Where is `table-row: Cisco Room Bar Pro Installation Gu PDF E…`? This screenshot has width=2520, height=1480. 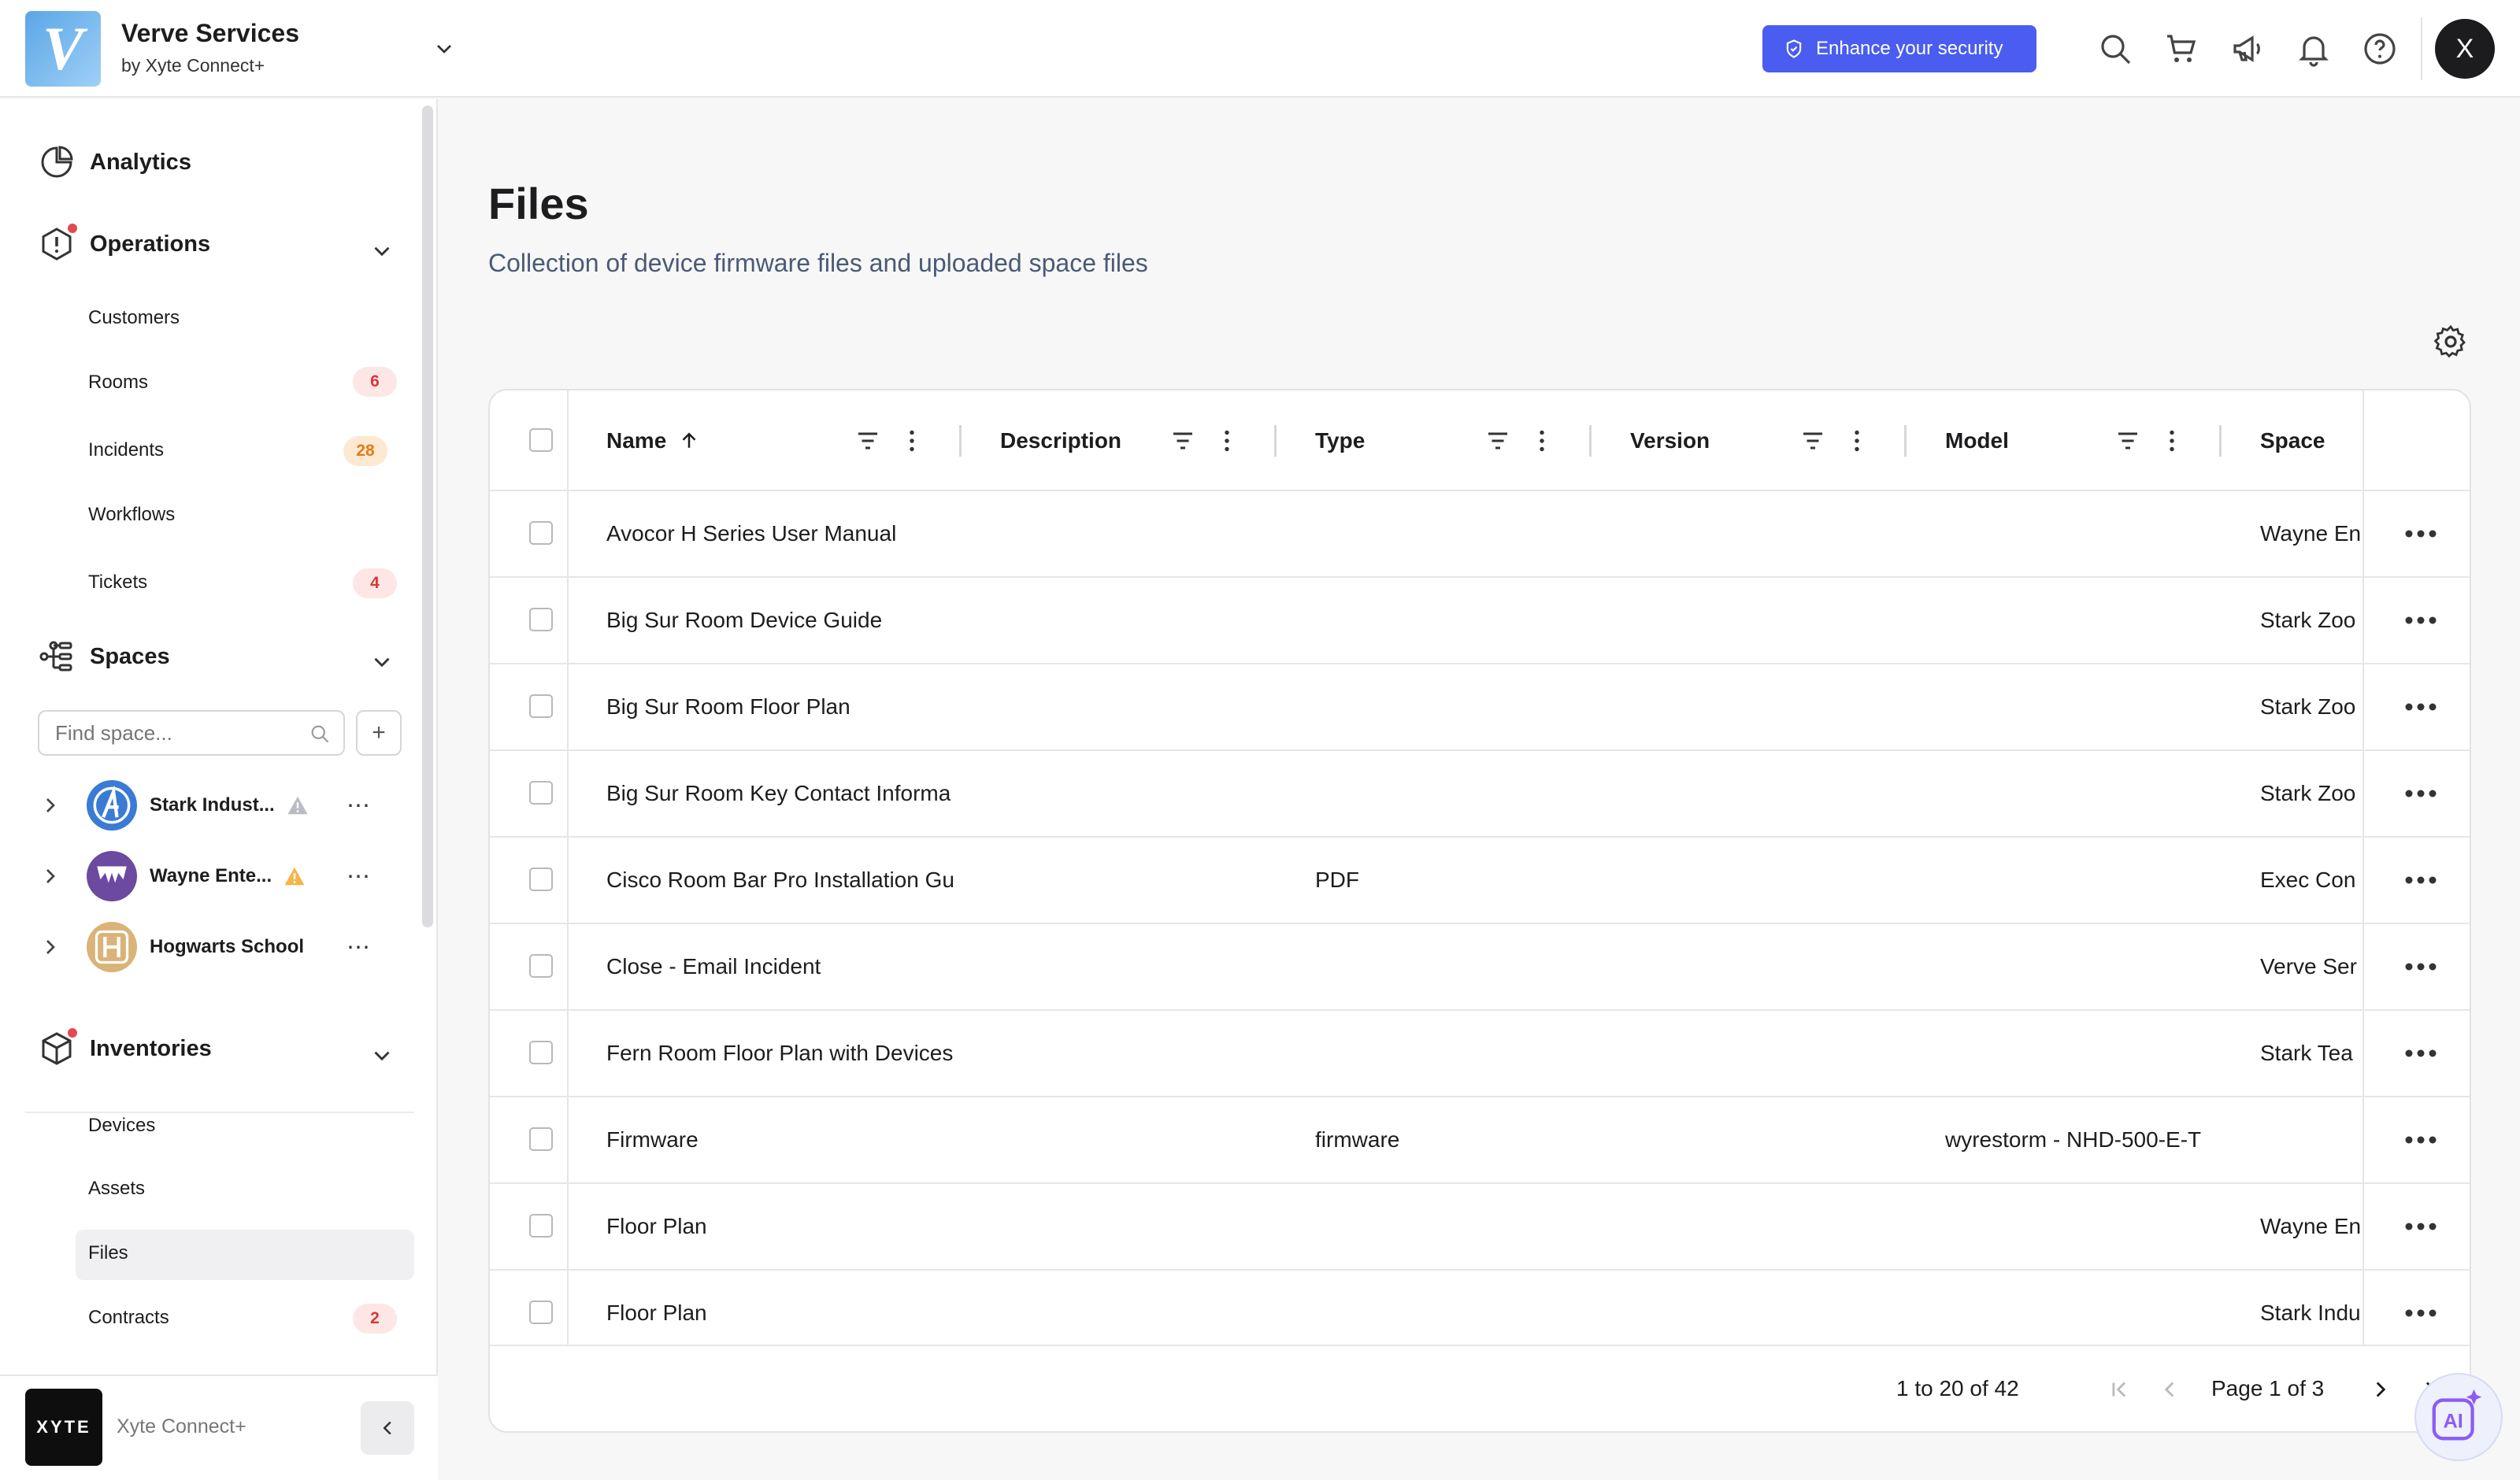
table-row: Cisco Room Bar Pro Installation Gu PDF E… is located at coordinates (1480, 881).